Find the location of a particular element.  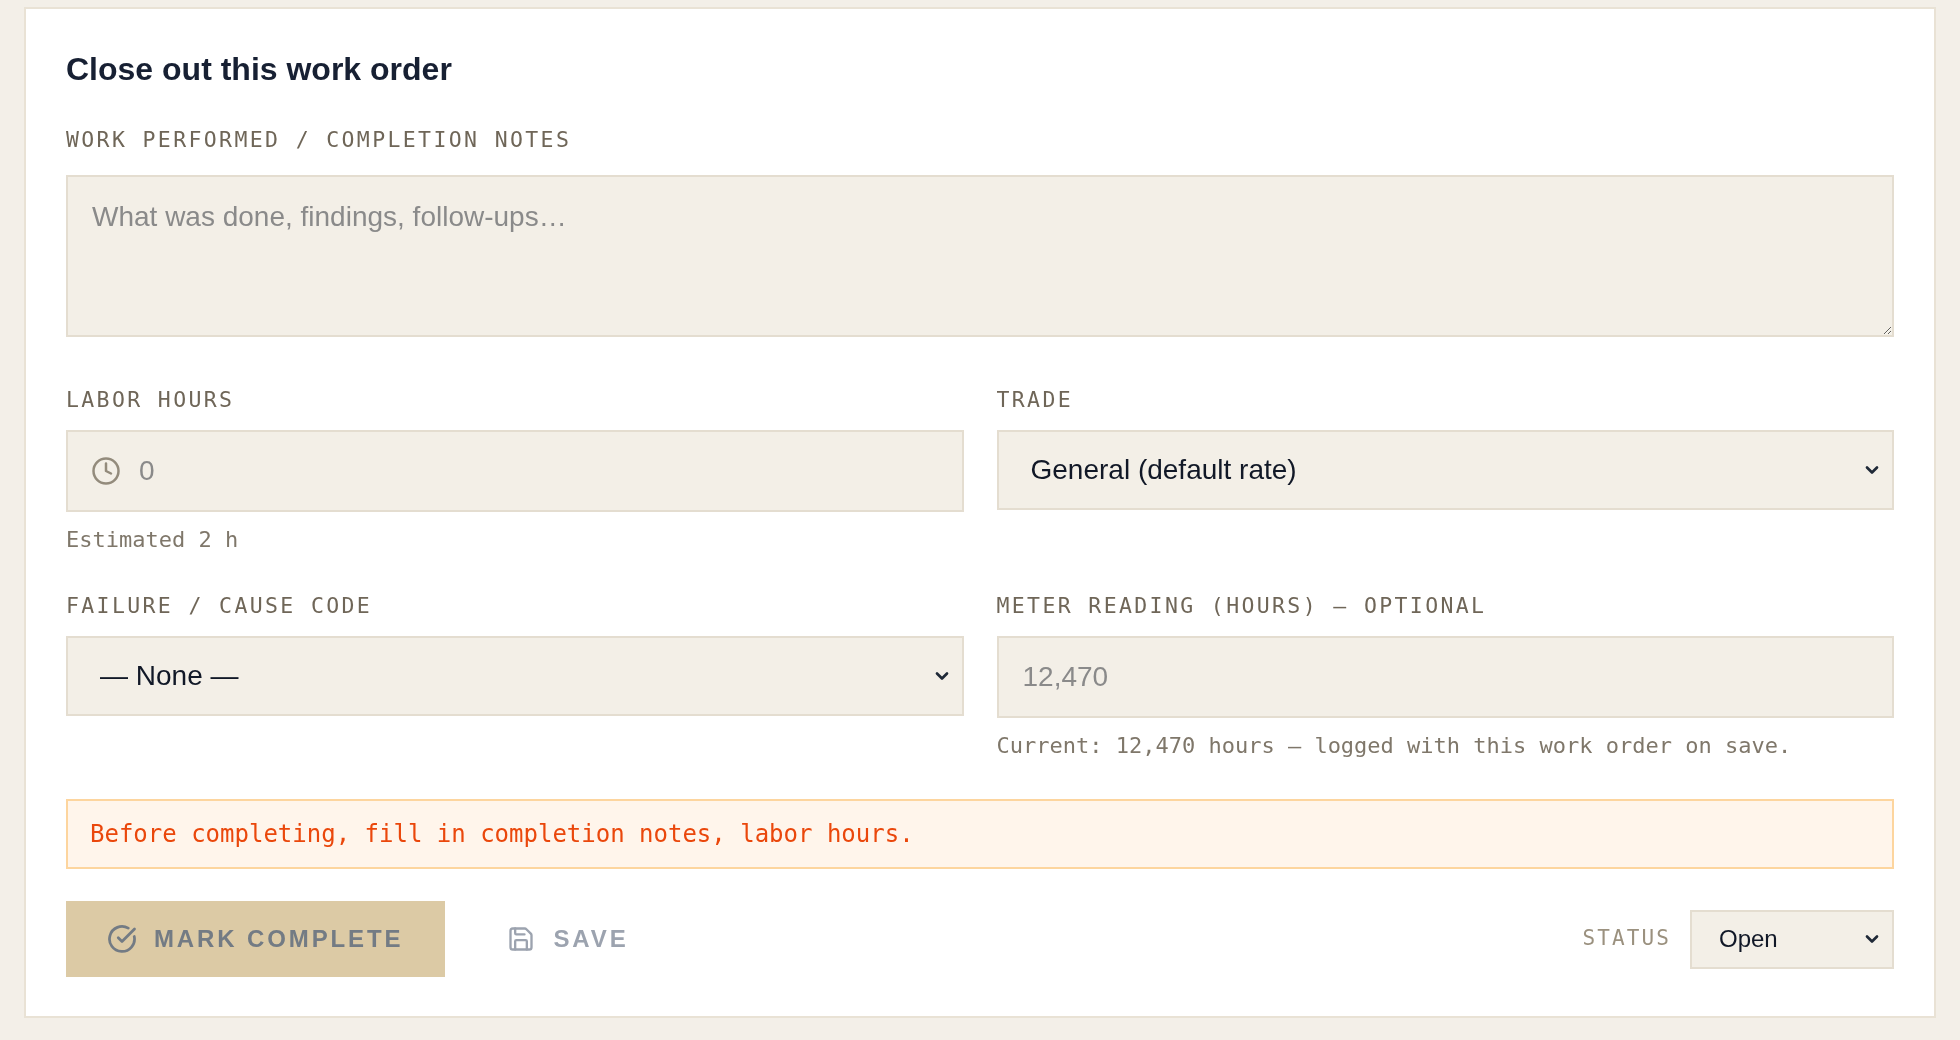

field-hint: Estimated 2 h is located at coordinates (152, 540).